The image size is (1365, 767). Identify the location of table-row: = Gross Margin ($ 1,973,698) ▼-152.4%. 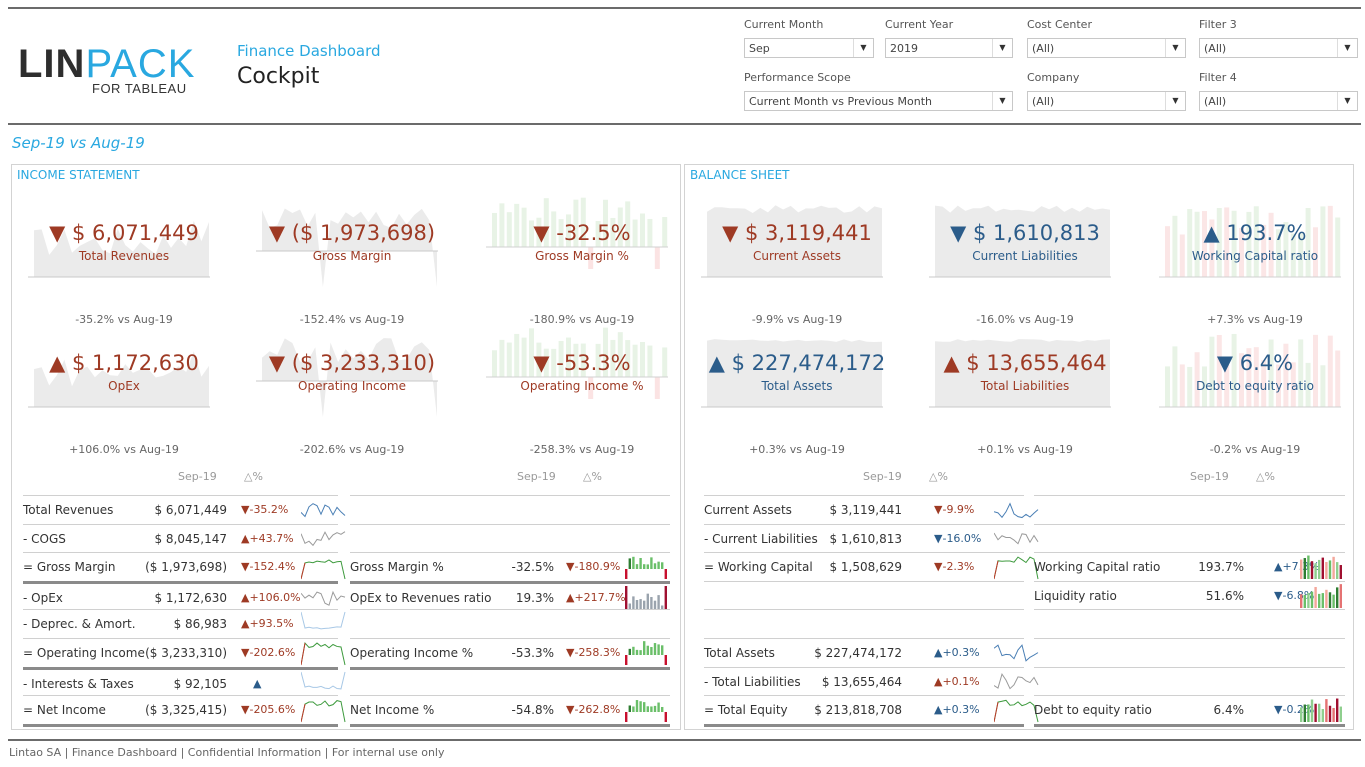
(184, 566).